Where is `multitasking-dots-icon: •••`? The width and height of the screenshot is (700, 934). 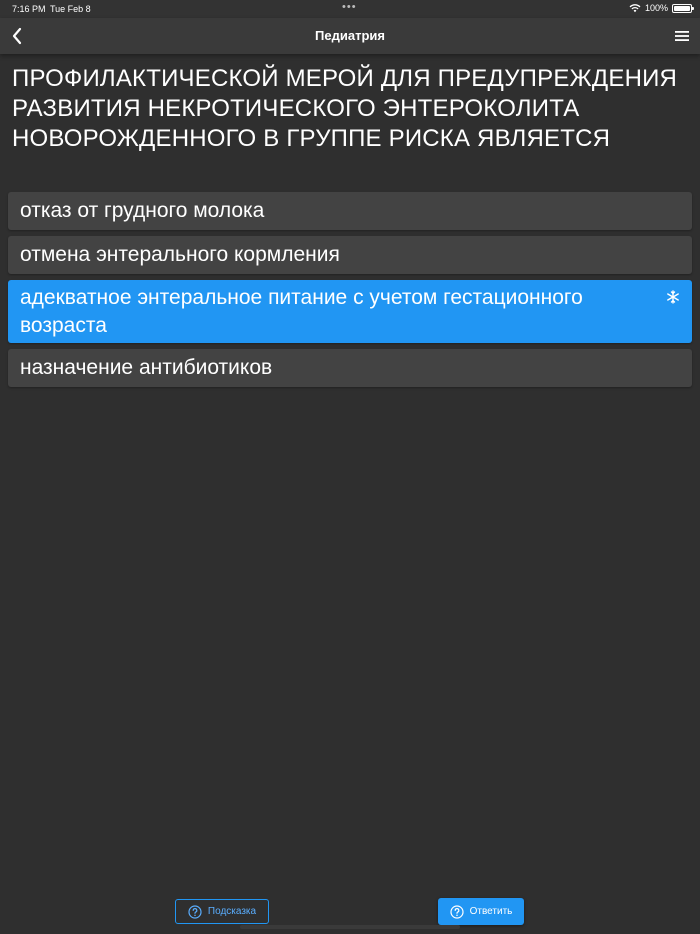 multitasking-dots-icon: ••• is located at coordinates (349, 7).